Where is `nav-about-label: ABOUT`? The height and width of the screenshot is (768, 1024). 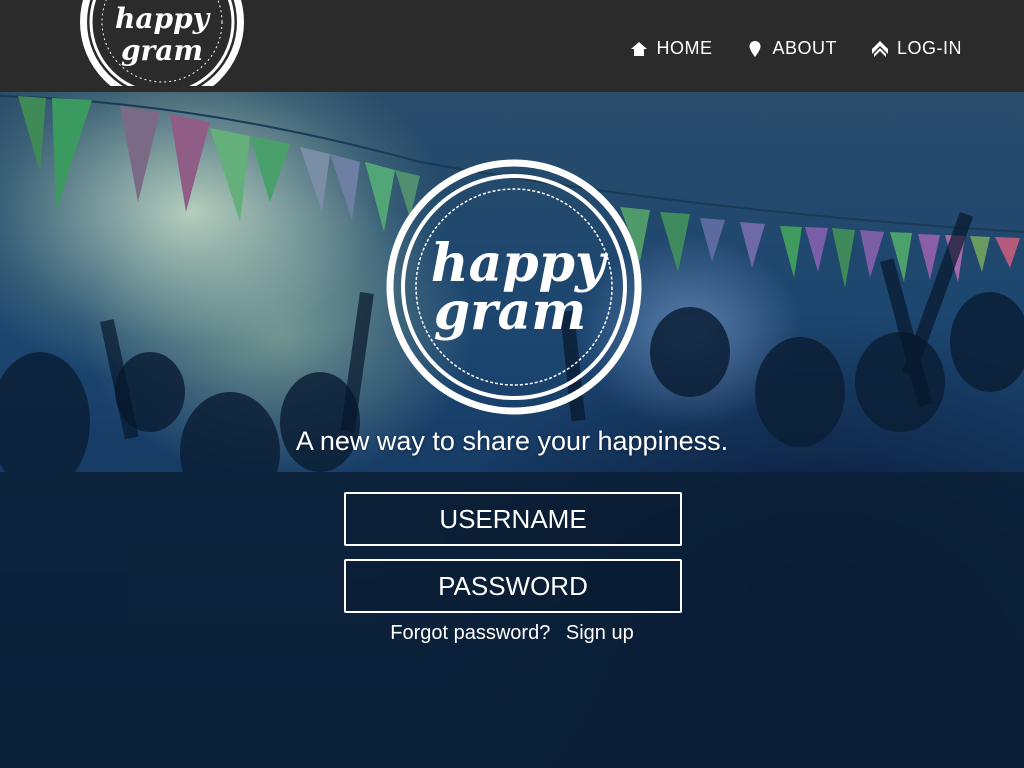
nav-about-label: ABOUT is located at coordinates (804, 48).